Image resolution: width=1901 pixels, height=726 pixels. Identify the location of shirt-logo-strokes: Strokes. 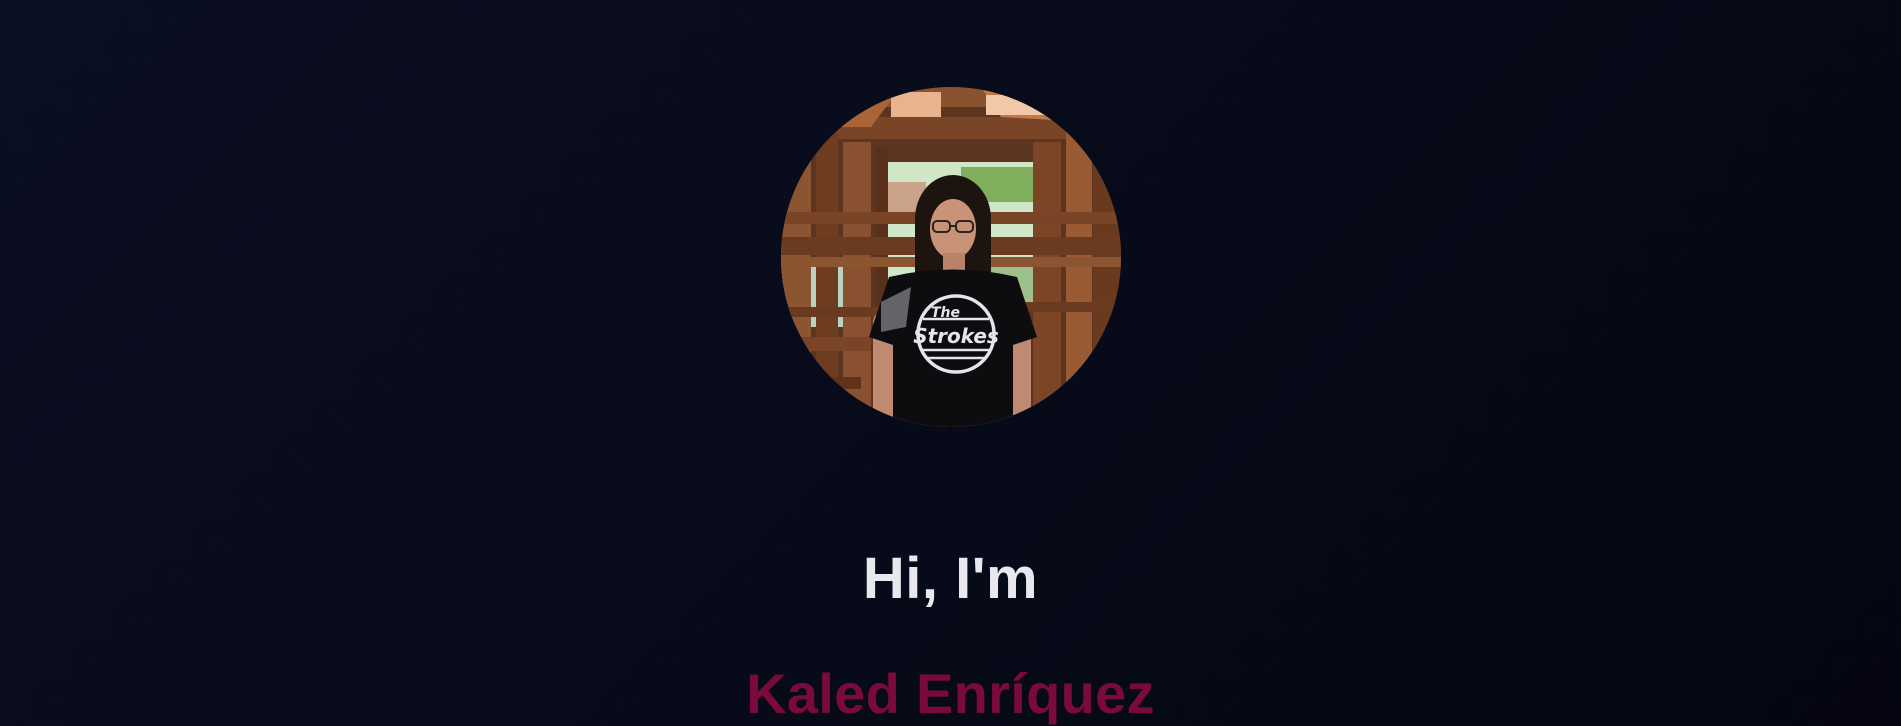
(956, 336).